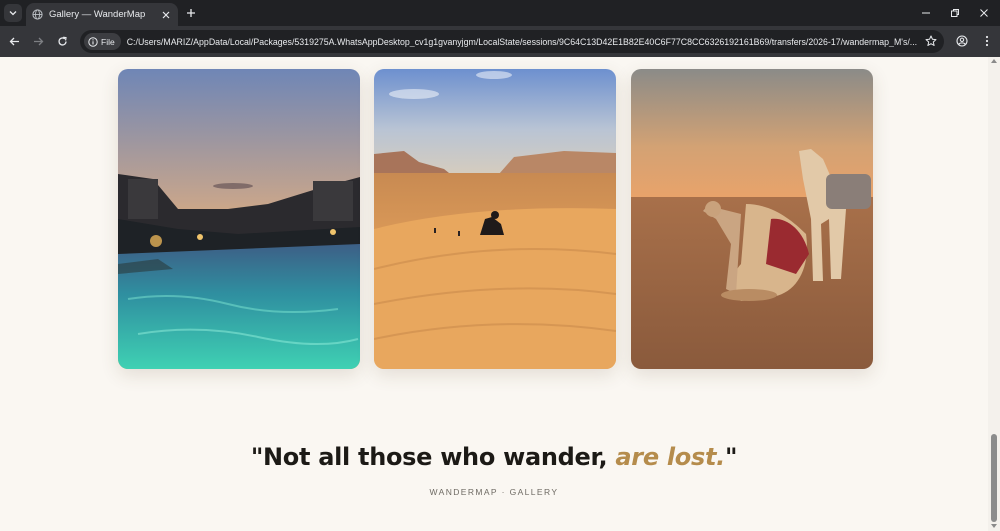 This screenshot has height=531, width=1000. Describe the element at coordinates (37, 14) in the screenshot. I see `globe-icon` at that location.